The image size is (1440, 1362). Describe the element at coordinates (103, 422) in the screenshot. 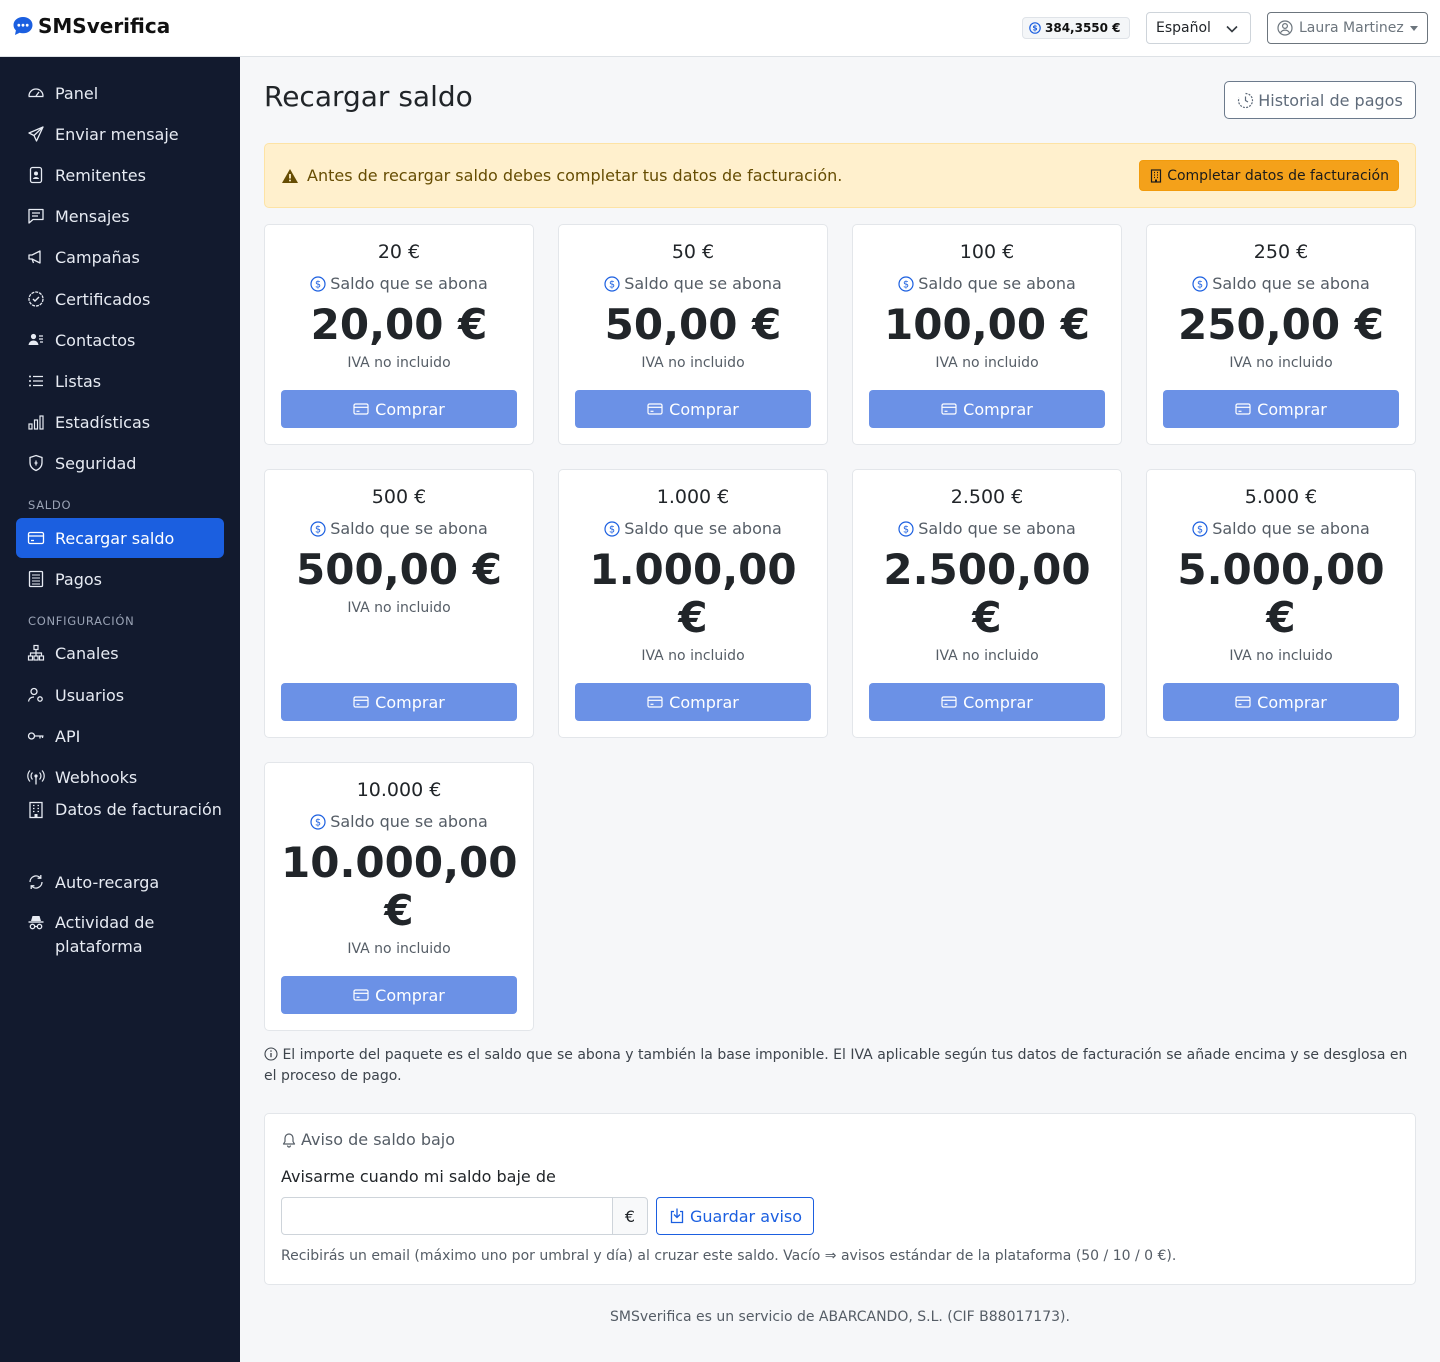

I see `sidebar-item-label: Estadísticas` at that location.